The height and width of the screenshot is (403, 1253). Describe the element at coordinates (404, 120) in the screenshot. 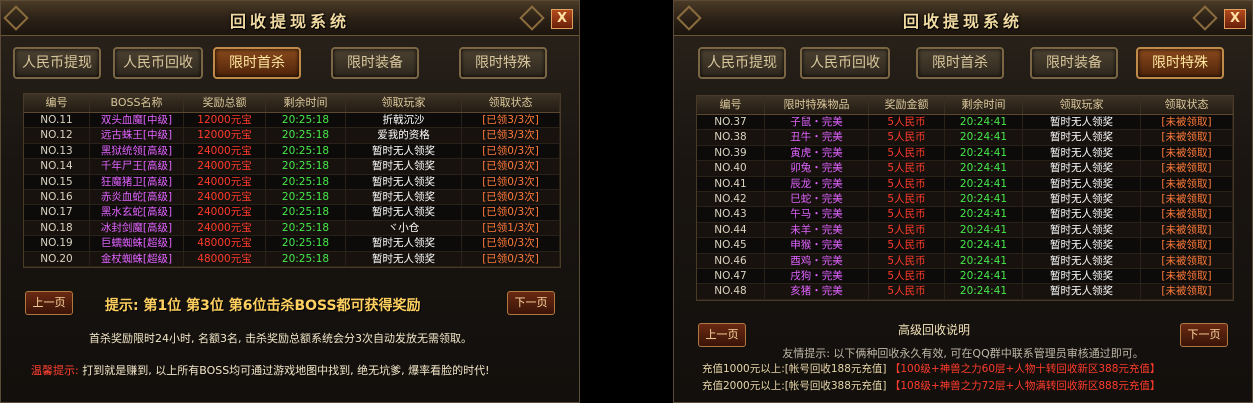

I see `table-cell: 折戟沉沙` at that location.